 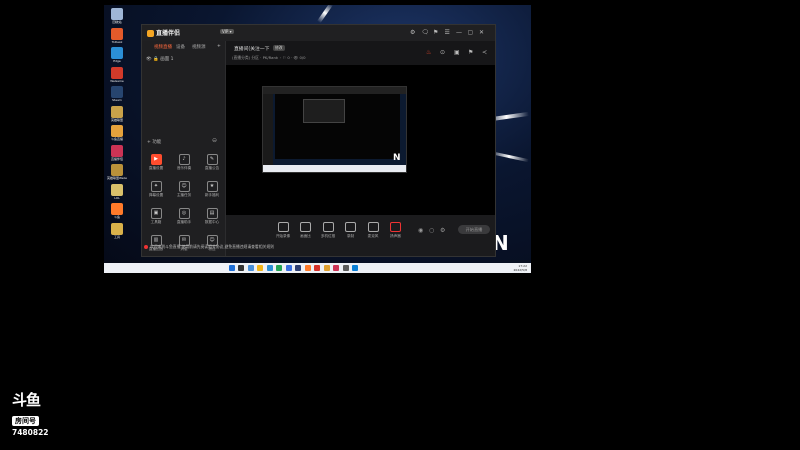 What do you see at coordinates (283, 230) in the screenshot?
I see `bottom-control-button: 开始录像` at bounding box center [283, 230].